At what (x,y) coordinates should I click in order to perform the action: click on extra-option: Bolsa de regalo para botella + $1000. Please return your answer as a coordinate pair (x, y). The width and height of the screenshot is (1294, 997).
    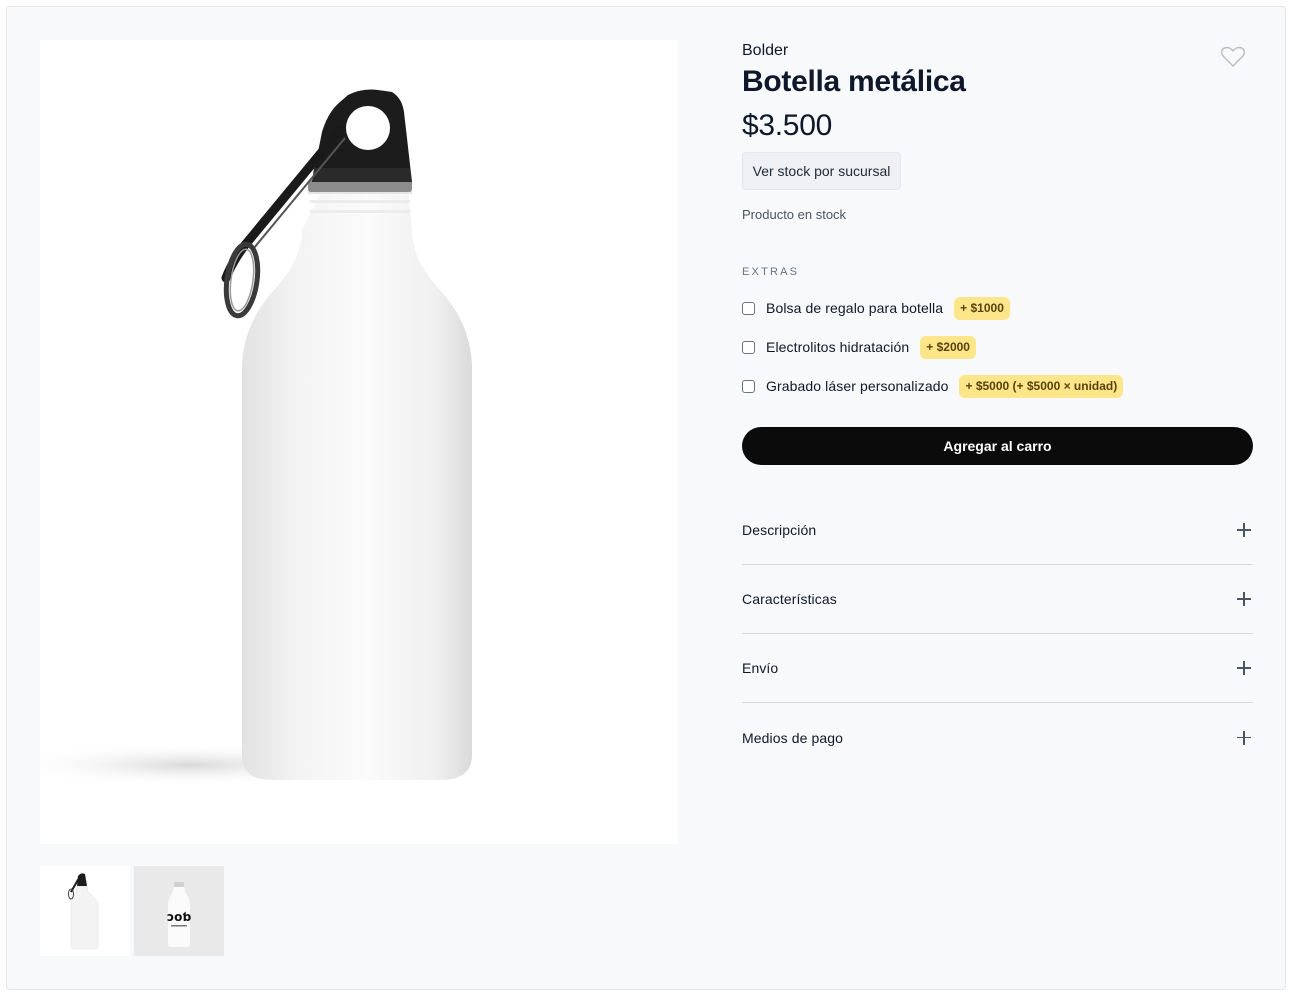
    Looking at the image, I should click on (876, 308).